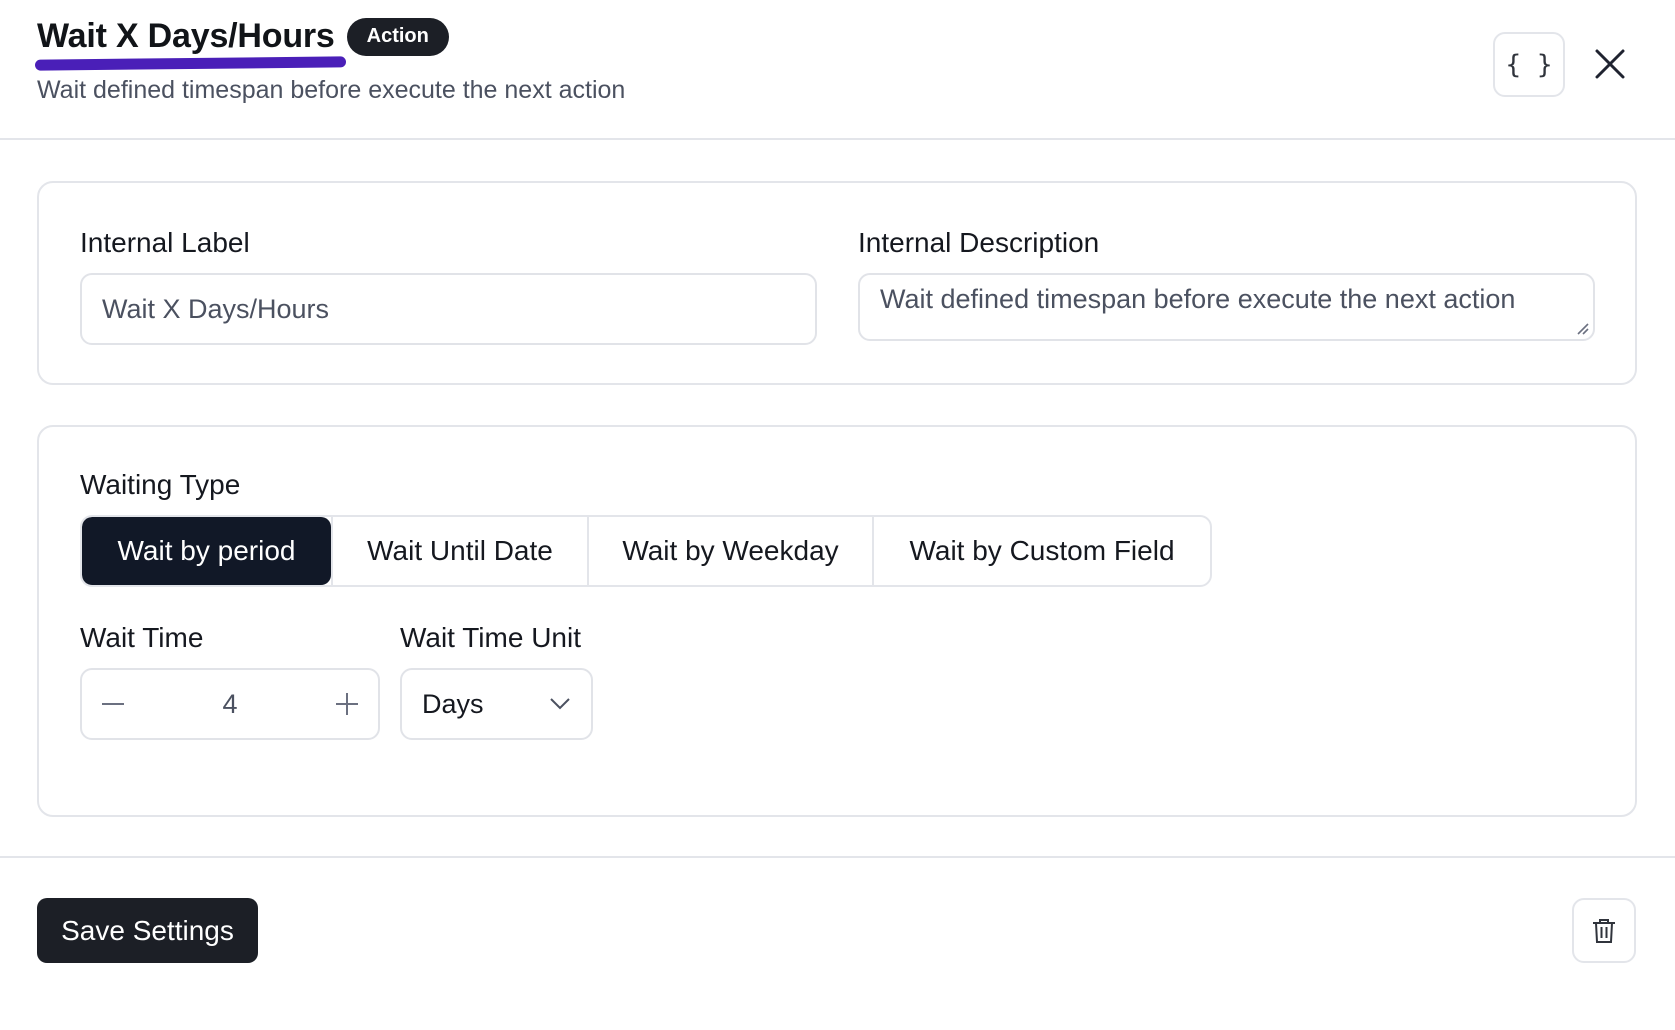 This screenshot has width=1675, height=1030. What do you see at coordinates (186, 36) in the screenshot?
I see `page-title: Wait X Days/Hours` at bounding box center [186, 36].